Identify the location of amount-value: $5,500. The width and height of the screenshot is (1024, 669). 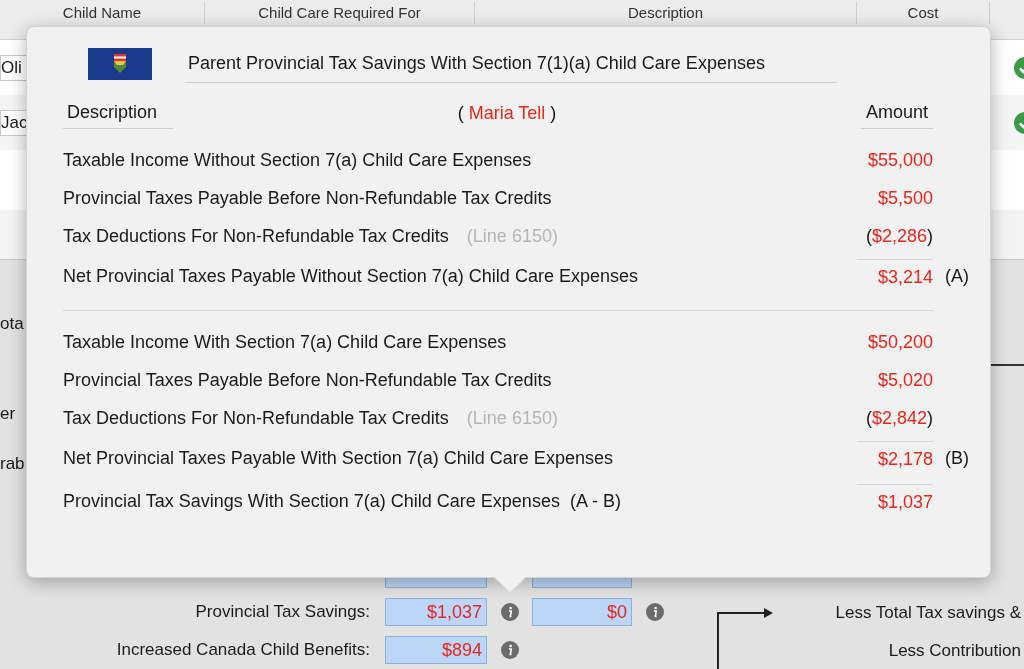
(905, 198).